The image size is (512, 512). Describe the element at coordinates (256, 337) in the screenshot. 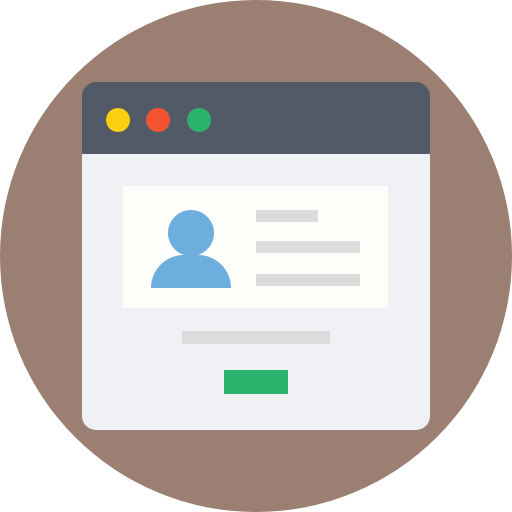

I see `caption-placeholder` at that location.